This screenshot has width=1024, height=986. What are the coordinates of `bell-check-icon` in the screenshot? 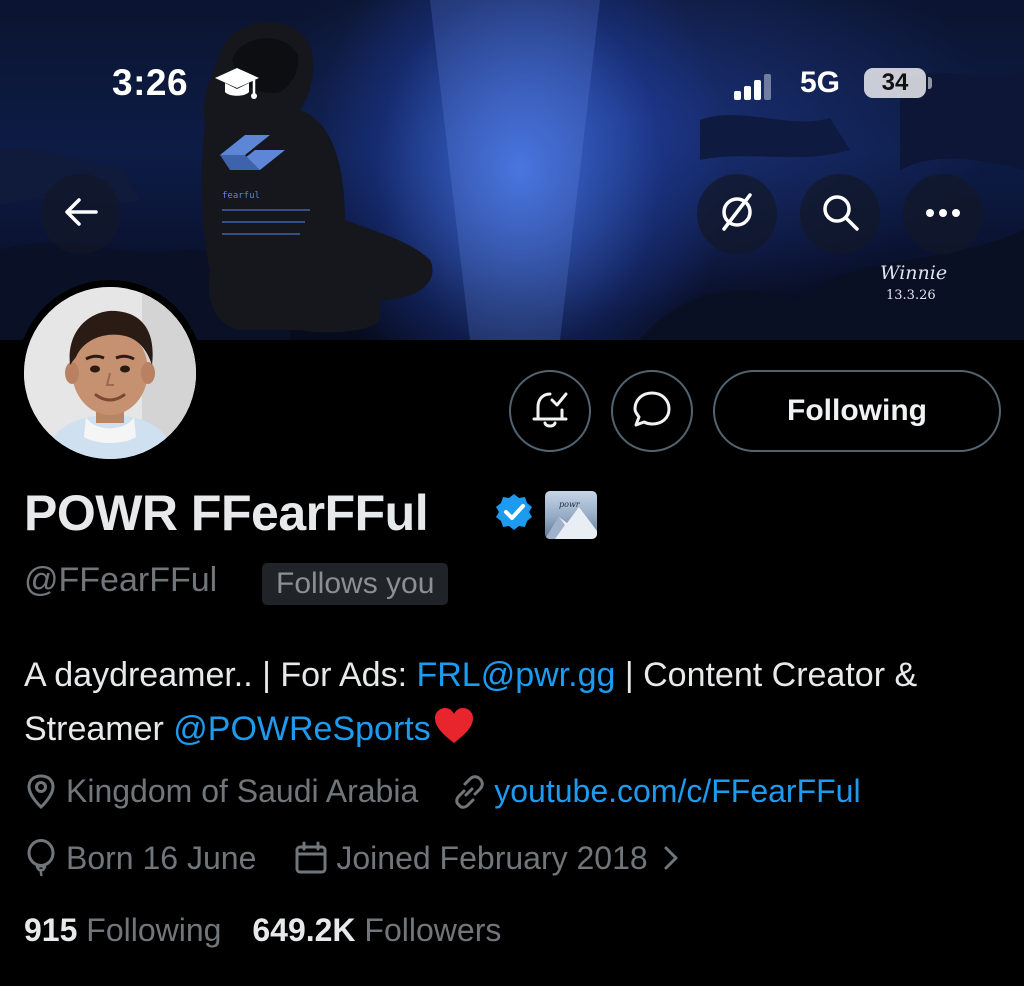 It's located at (550, 411).